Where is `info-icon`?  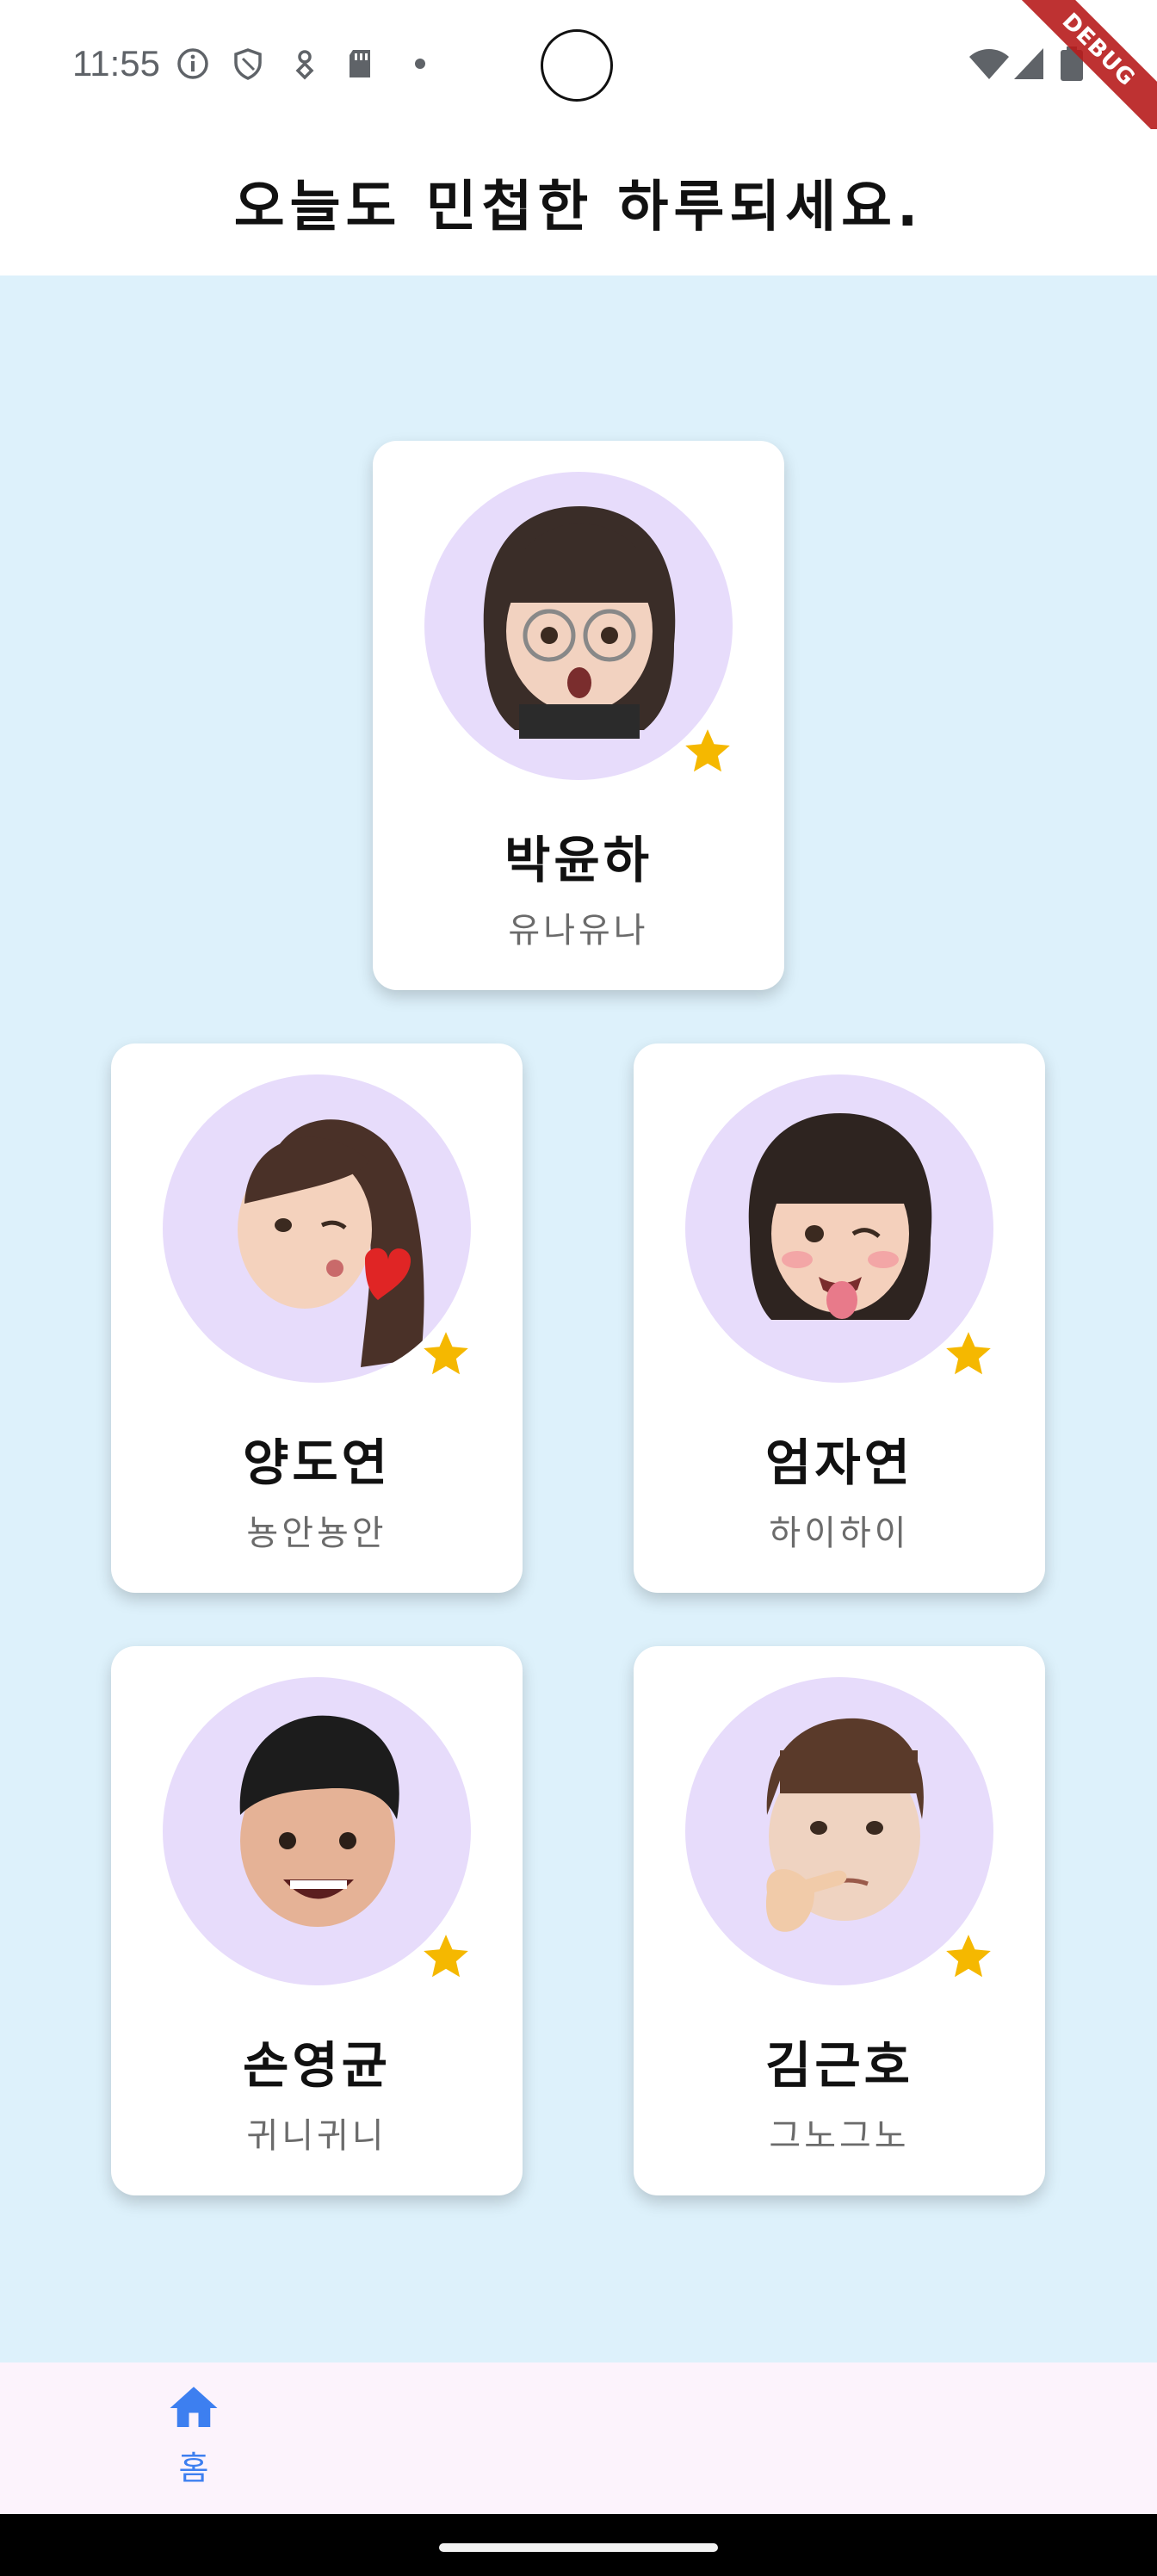 info-icon is located at coordinates (193, 64).